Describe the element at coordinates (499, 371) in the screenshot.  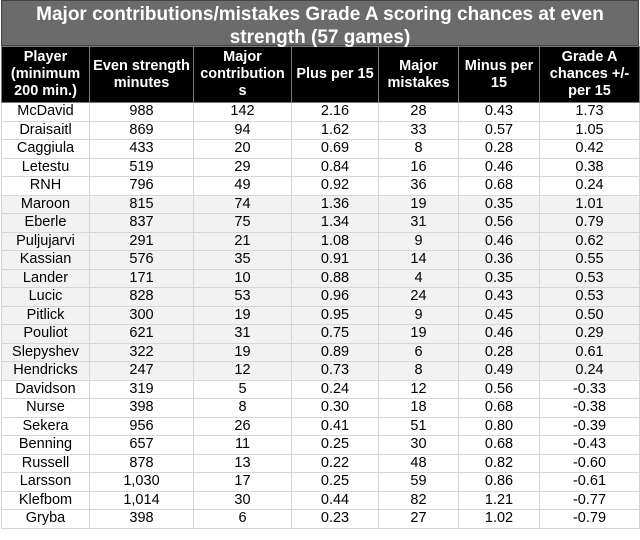
I see `minus-per-15-cell: 0.49` at that location.